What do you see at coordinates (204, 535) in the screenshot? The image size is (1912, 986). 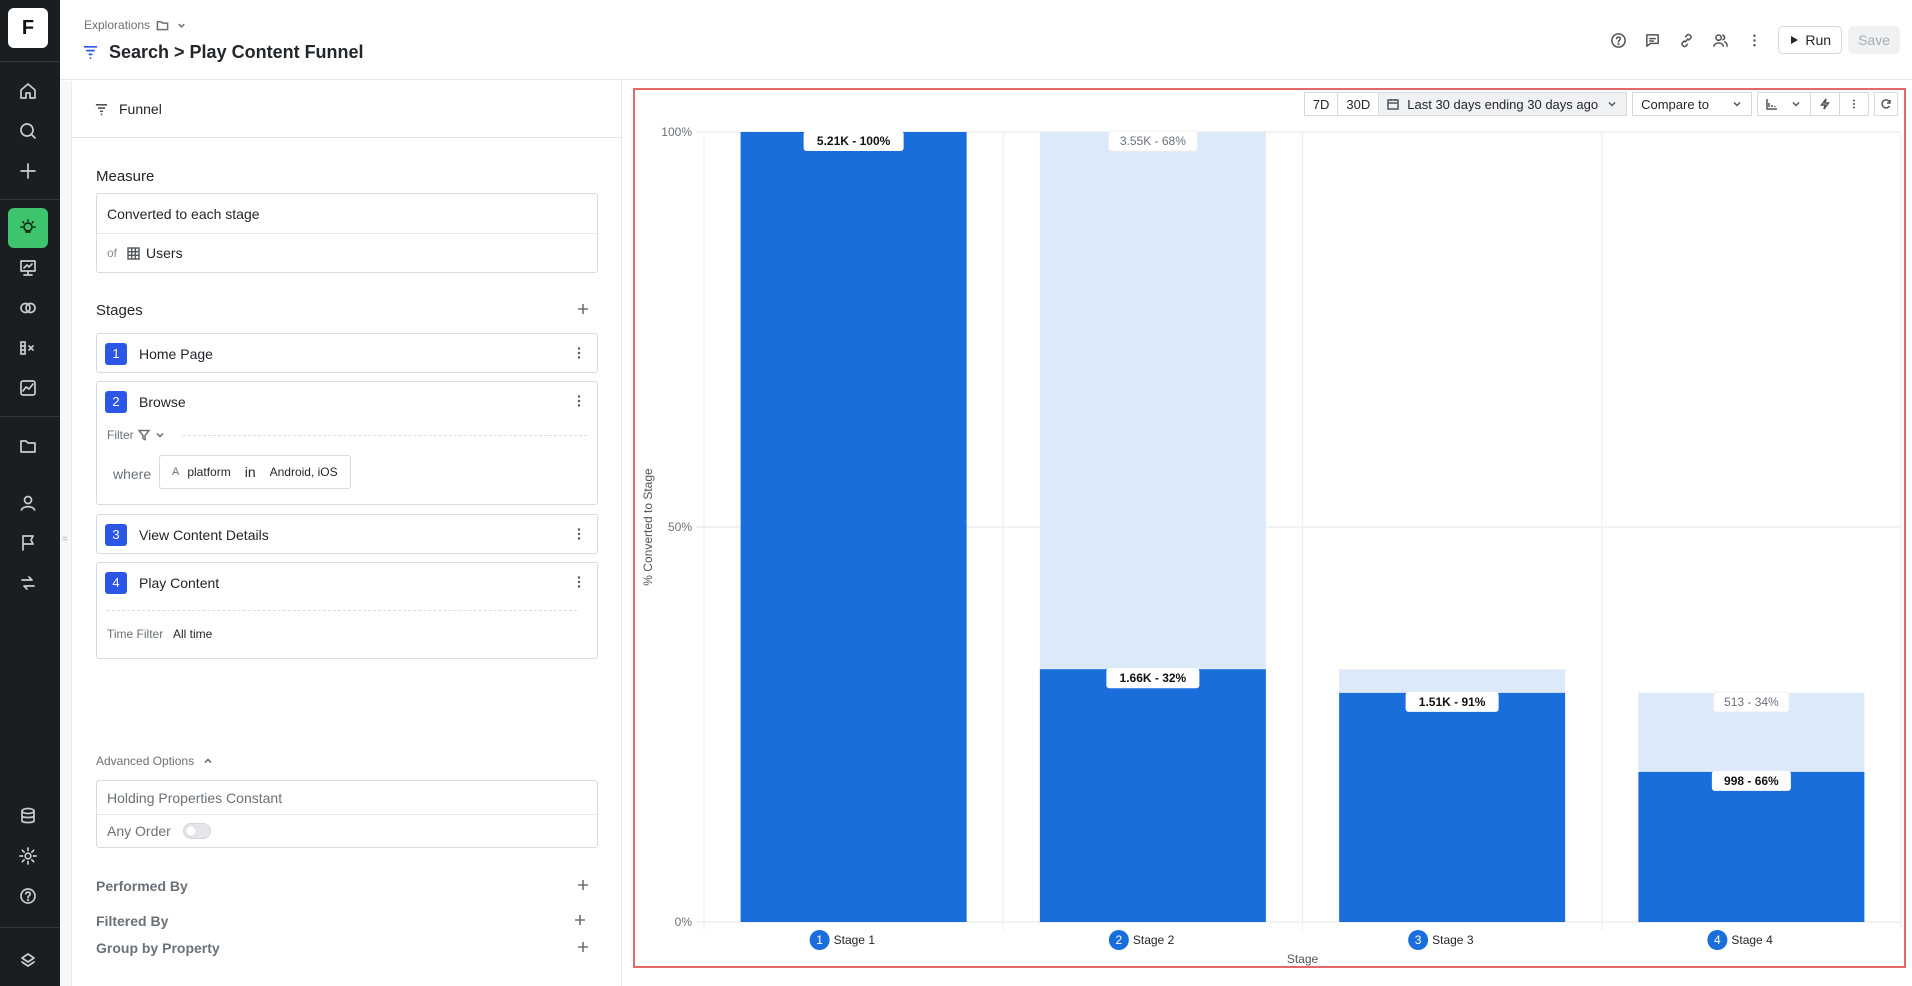 I see `stage-name: View Content Details` at bounding box center [204, 535].